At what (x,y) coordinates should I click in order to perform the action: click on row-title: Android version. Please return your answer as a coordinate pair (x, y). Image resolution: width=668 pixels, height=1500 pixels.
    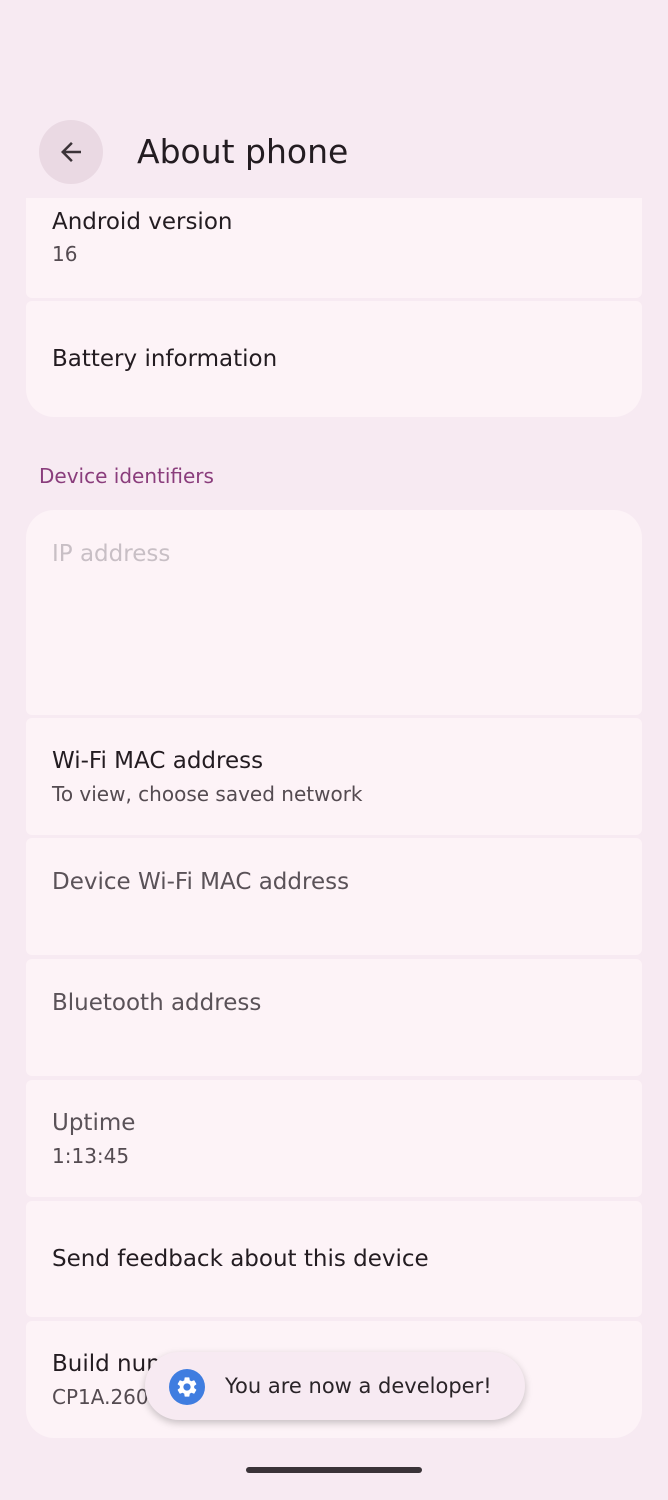
    Looking at the image, I should click on (142, 222).